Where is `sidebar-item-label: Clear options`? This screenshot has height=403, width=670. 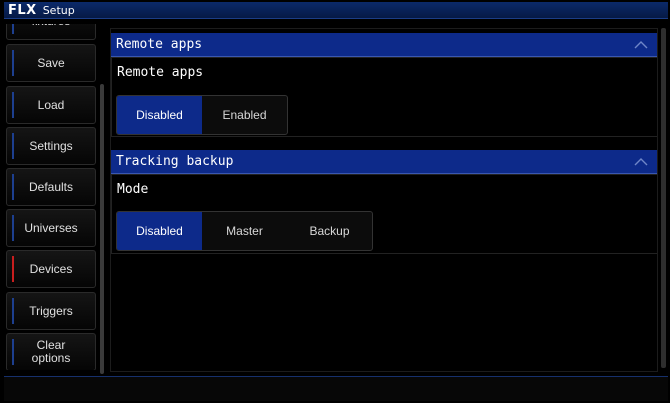 sidebar-item-label: Clear options is located at coordinates (51, 351).